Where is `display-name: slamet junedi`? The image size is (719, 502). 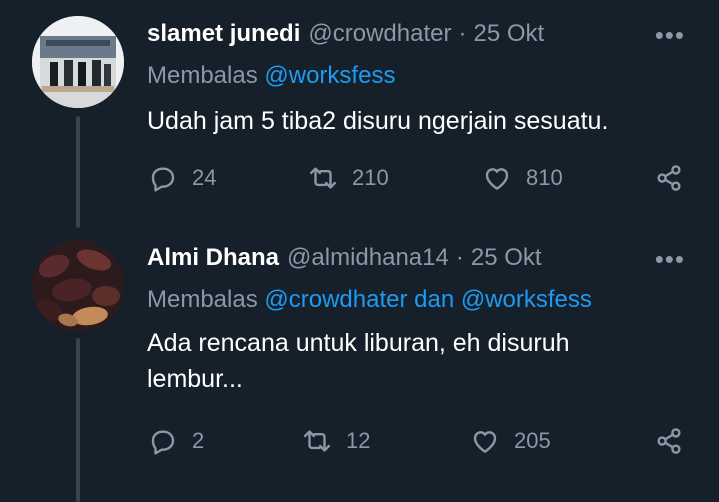 display-name: slamet junedi is located at coordinates (223, 34).